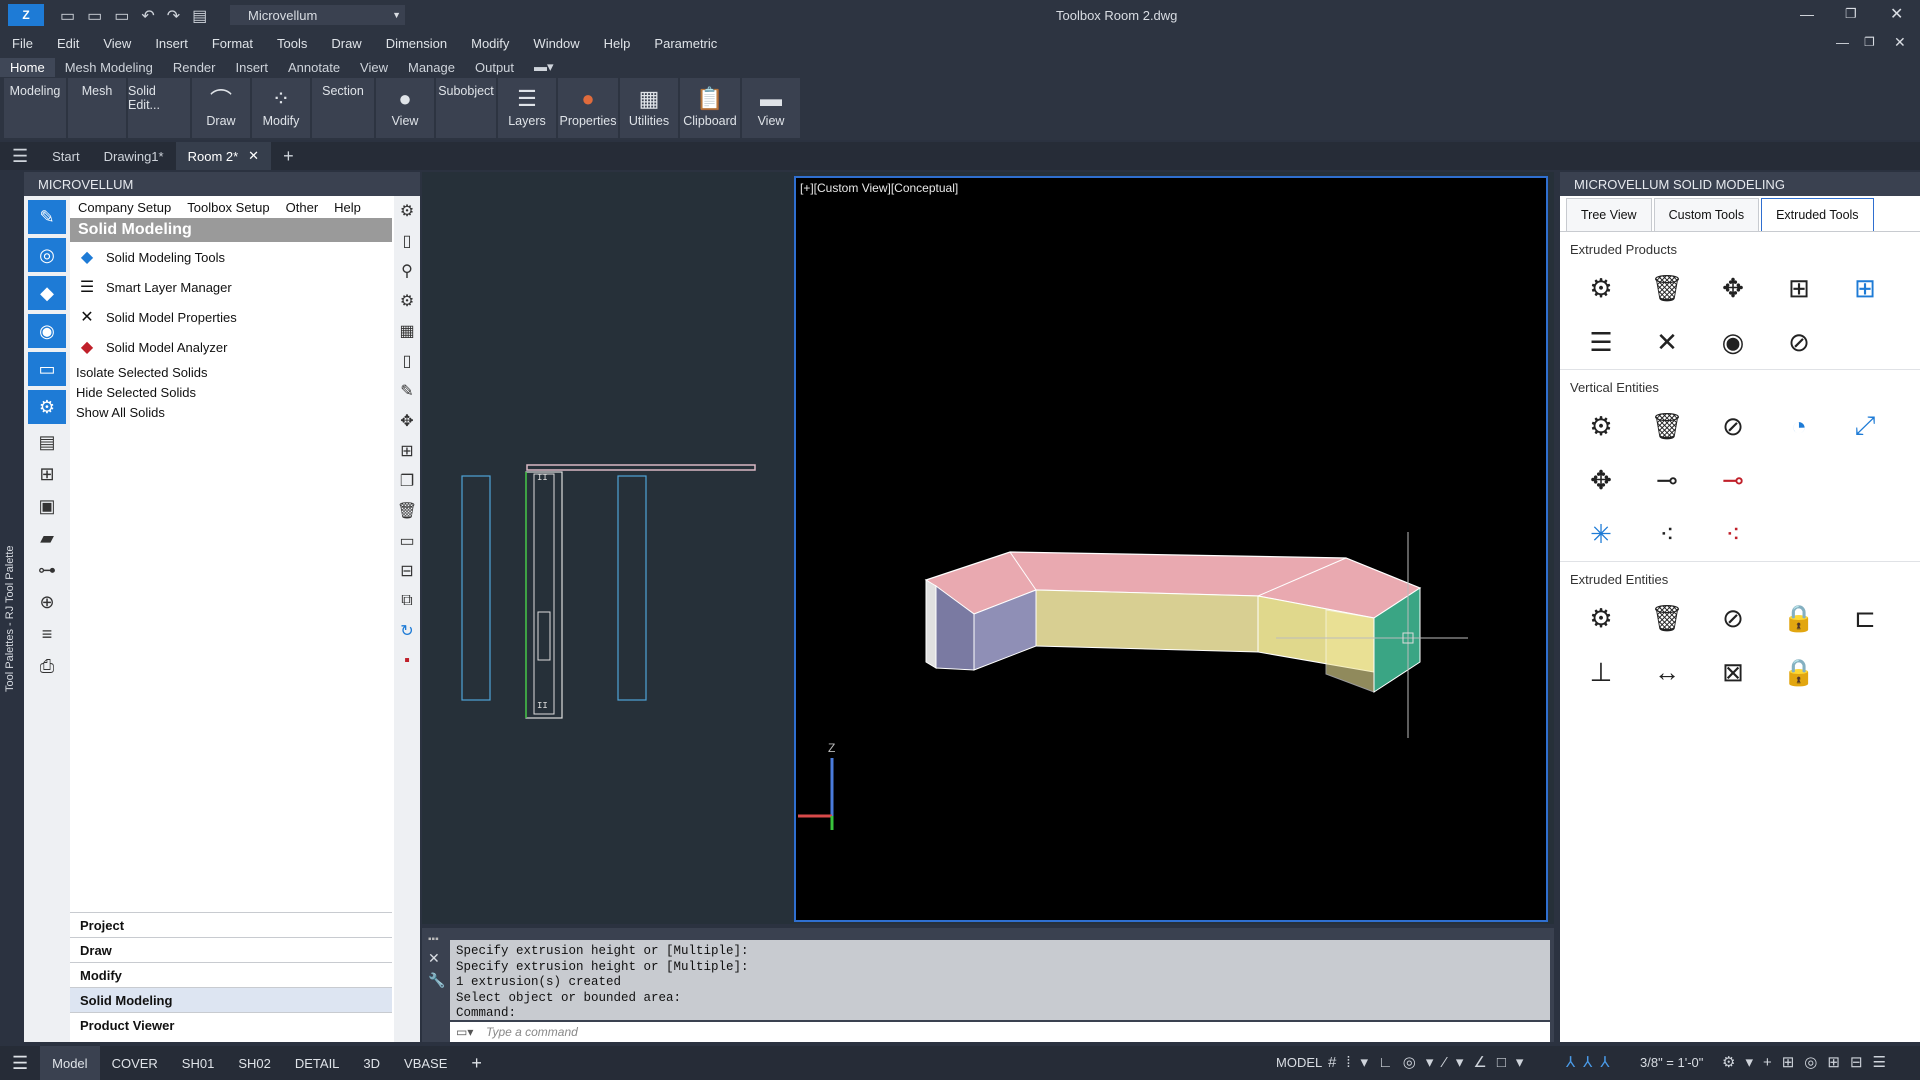  Describe the element at coordinates (1807, 14) in the screenshot. I see `minimize-icon: —` at that location.